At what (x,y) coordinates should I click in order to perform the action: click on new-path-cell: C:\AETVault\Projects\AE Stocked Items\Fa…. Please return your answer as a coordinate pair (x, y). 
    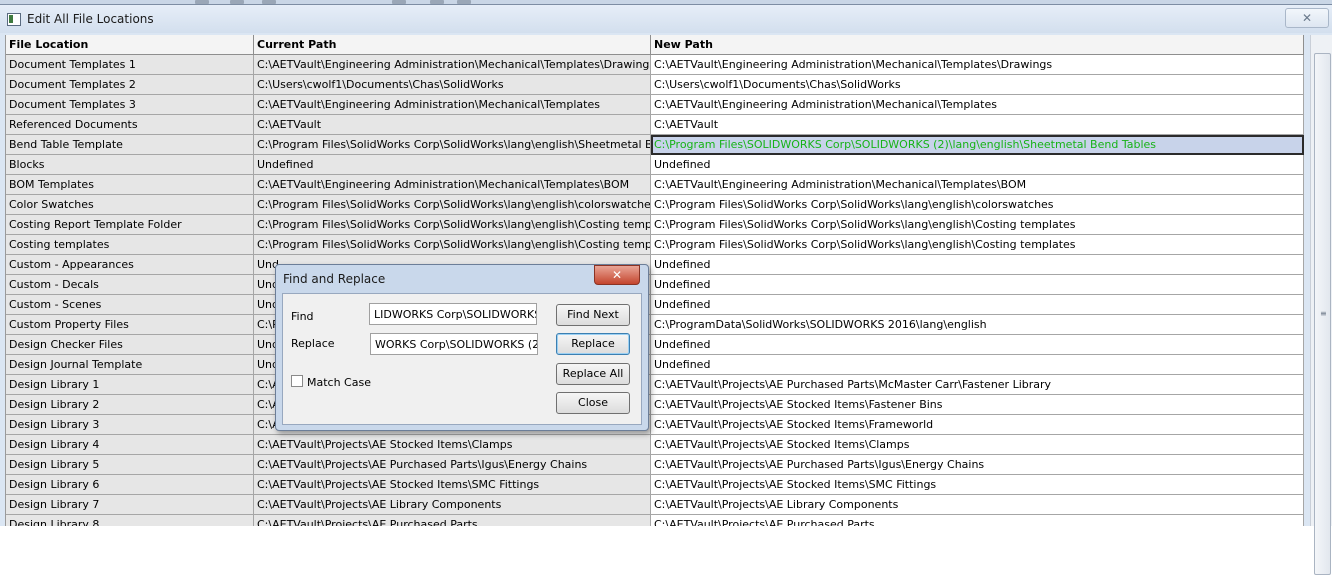
    Looking at the image, I should click on (977, 405).